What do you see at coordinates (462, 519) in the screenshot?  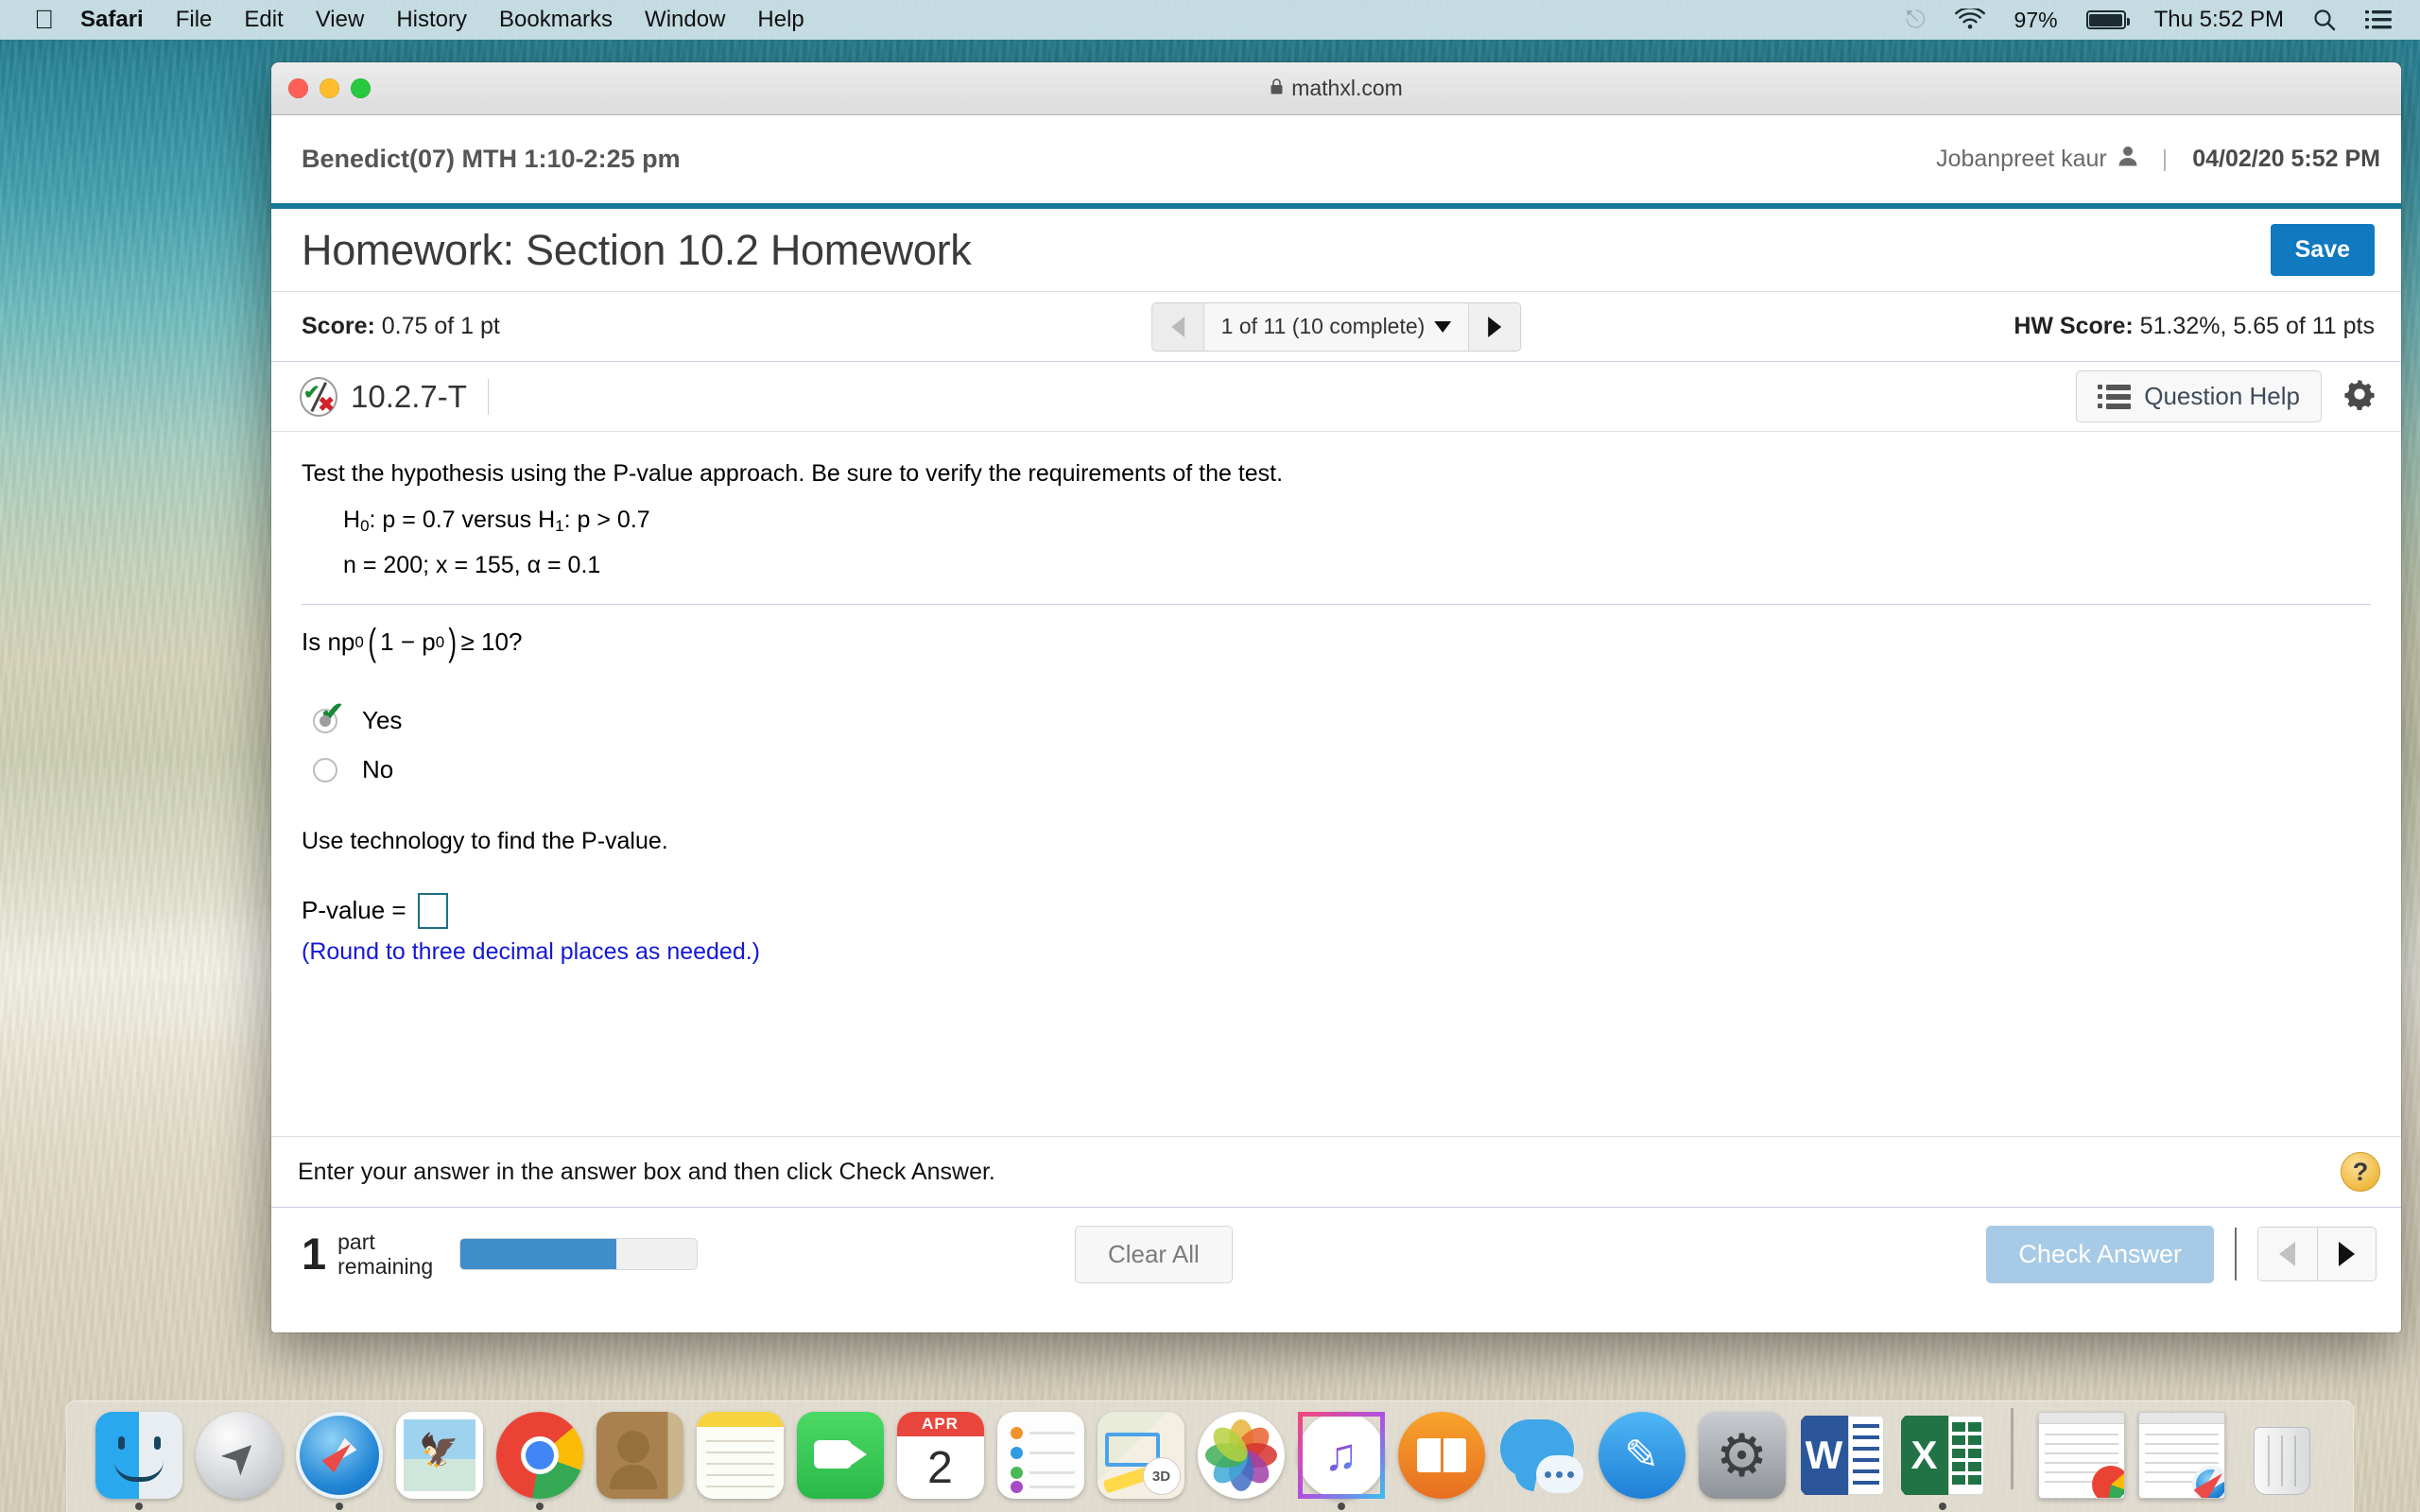 I see `h-null-statement: : p = 0.7 versus H` at bounding box center [462, 519].